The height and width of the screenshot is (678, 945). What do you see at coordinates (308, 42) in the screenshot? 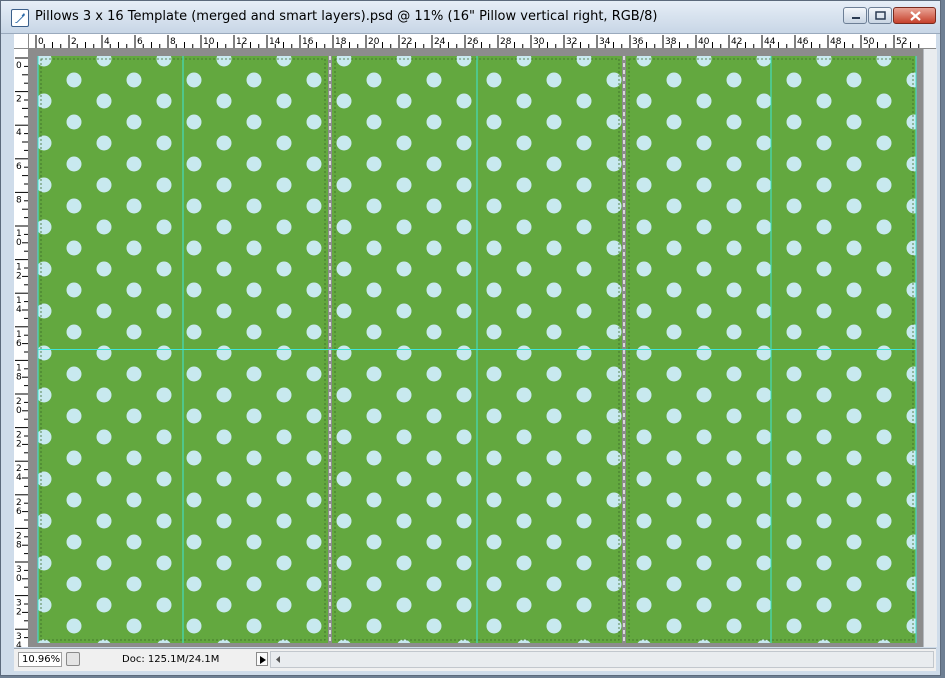
I see `ruler-h-label: 16` at bounding box center [308, 42].